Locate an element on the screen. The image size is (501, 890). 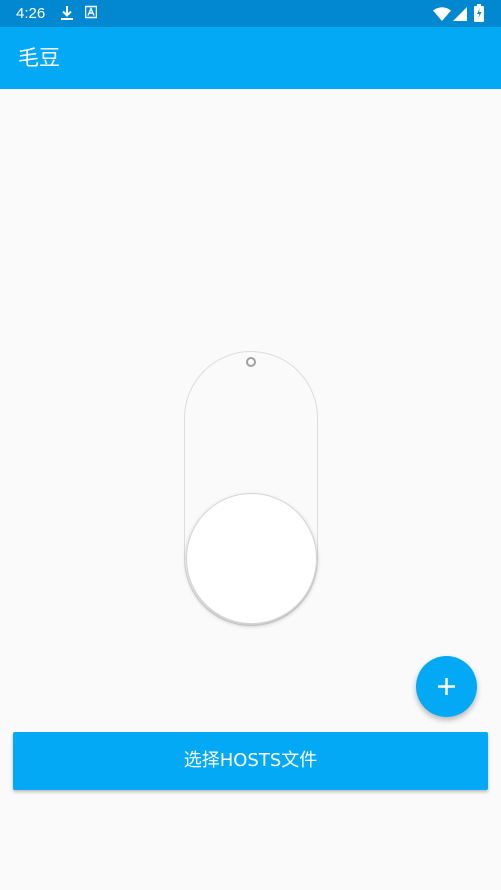
plus-icon is located at coordinates (446, 686).